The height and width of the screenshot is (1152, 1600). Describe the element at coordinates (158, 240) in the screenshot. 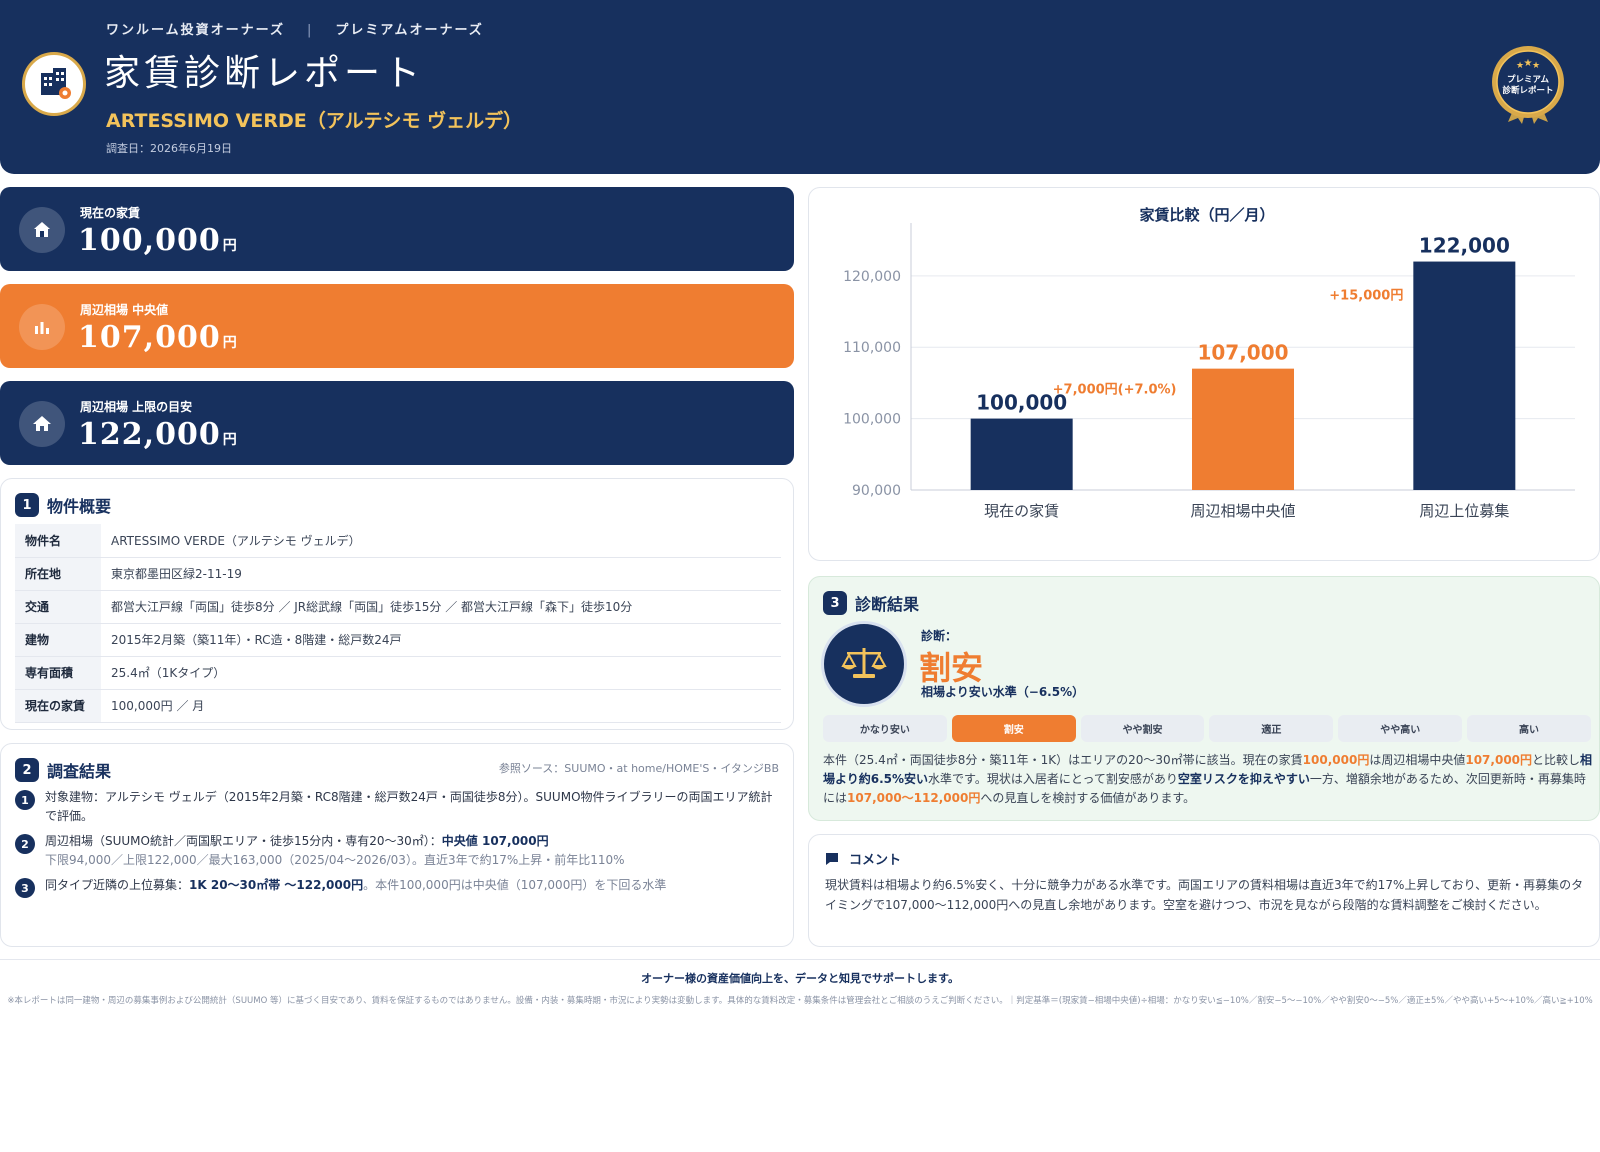

I see `kpi-value: 100,000 円` at that location.